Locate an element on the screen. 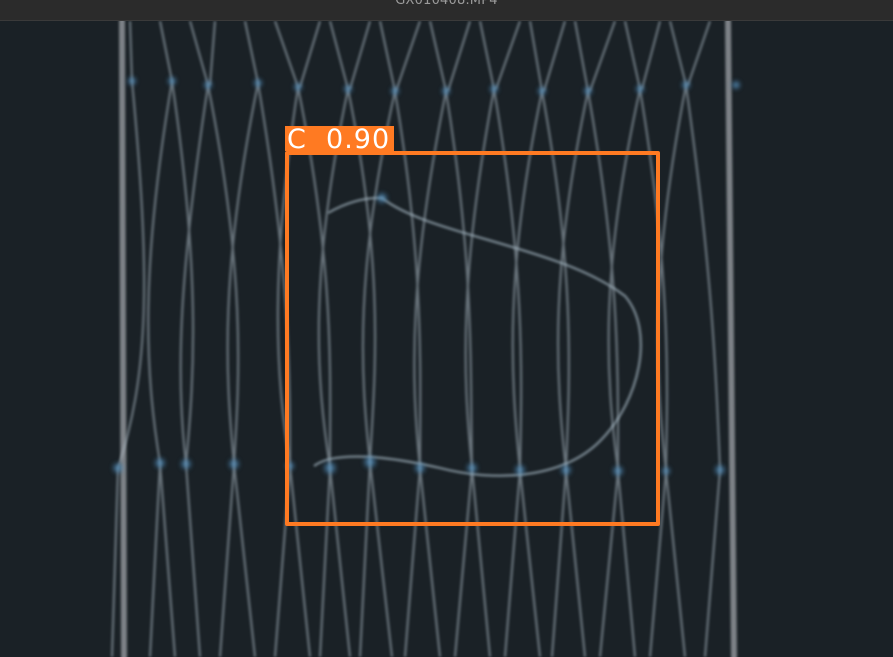  detection-label: C 0.90 is located at coordinates (340, 138).